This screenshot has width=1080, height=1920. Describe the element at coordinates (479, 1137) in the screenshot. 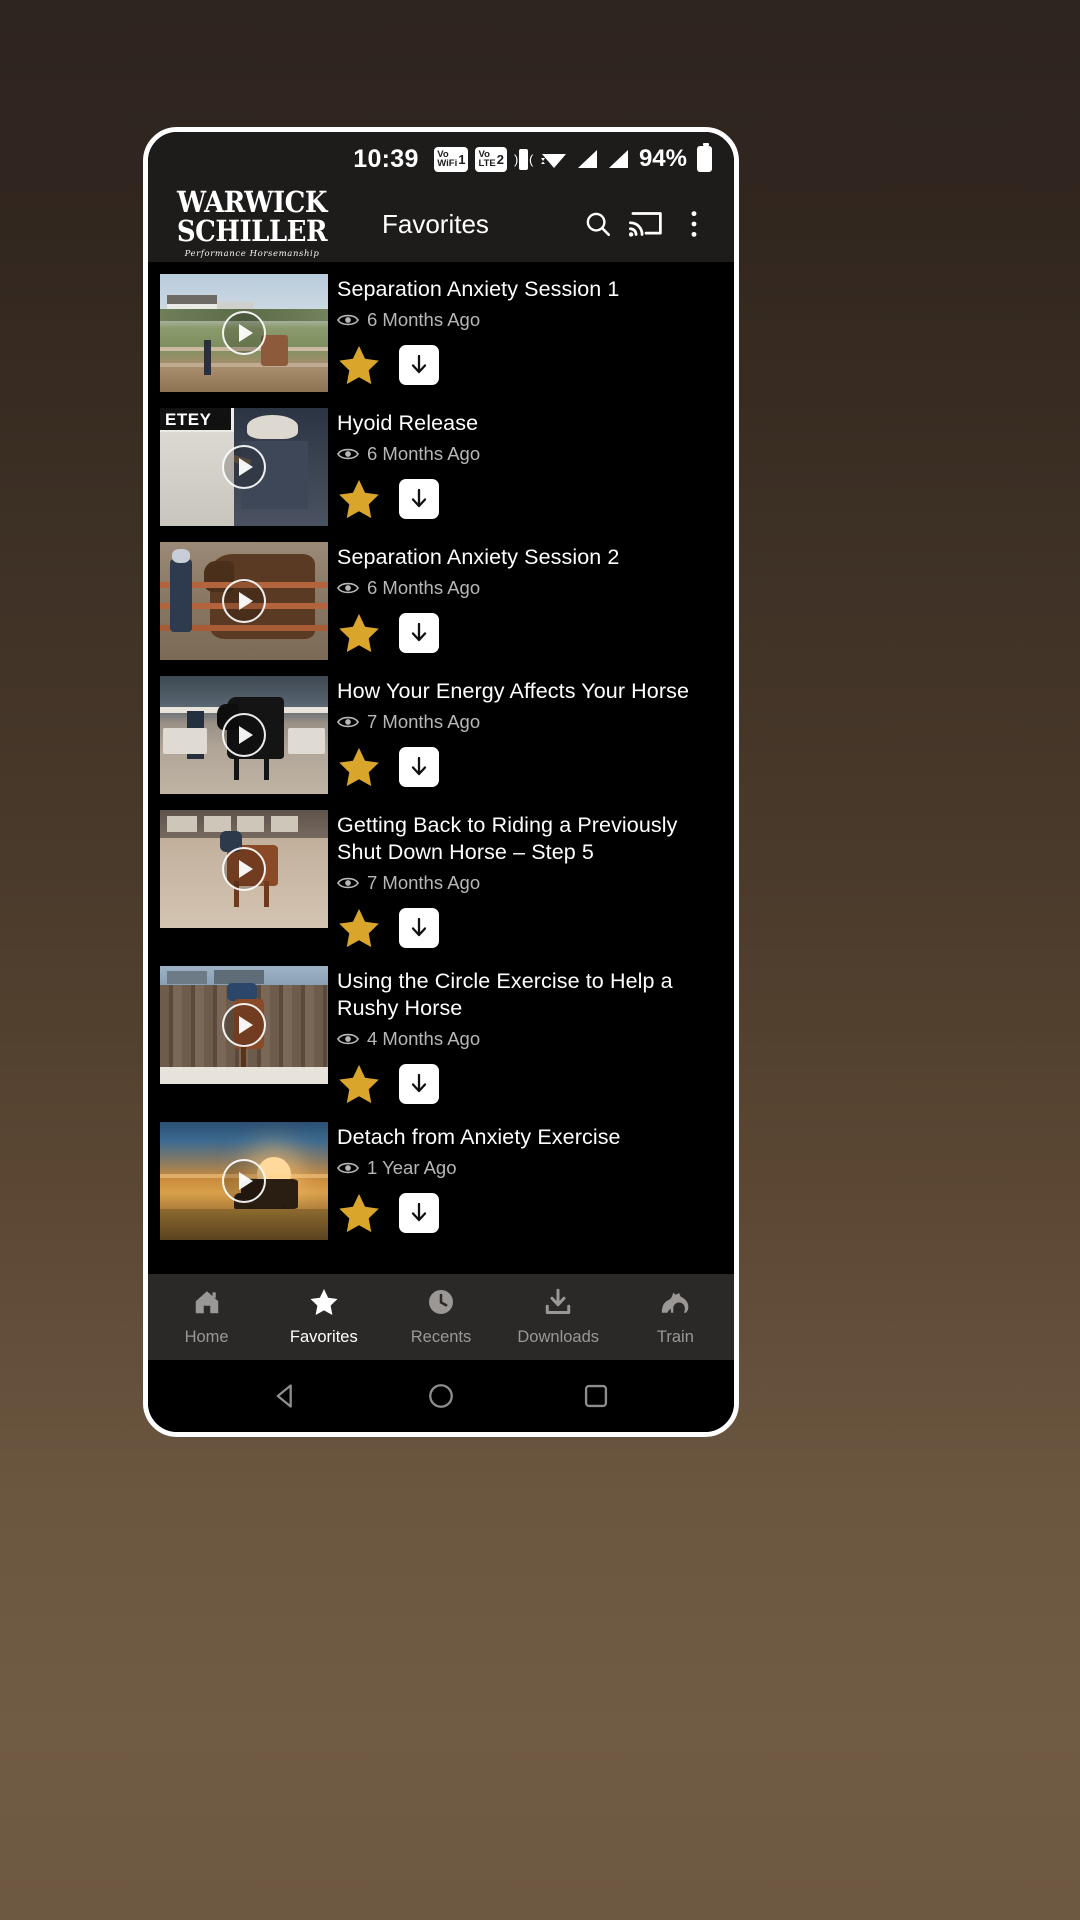

I see `video-title: Detach from Anxiety Exercise` at that location.